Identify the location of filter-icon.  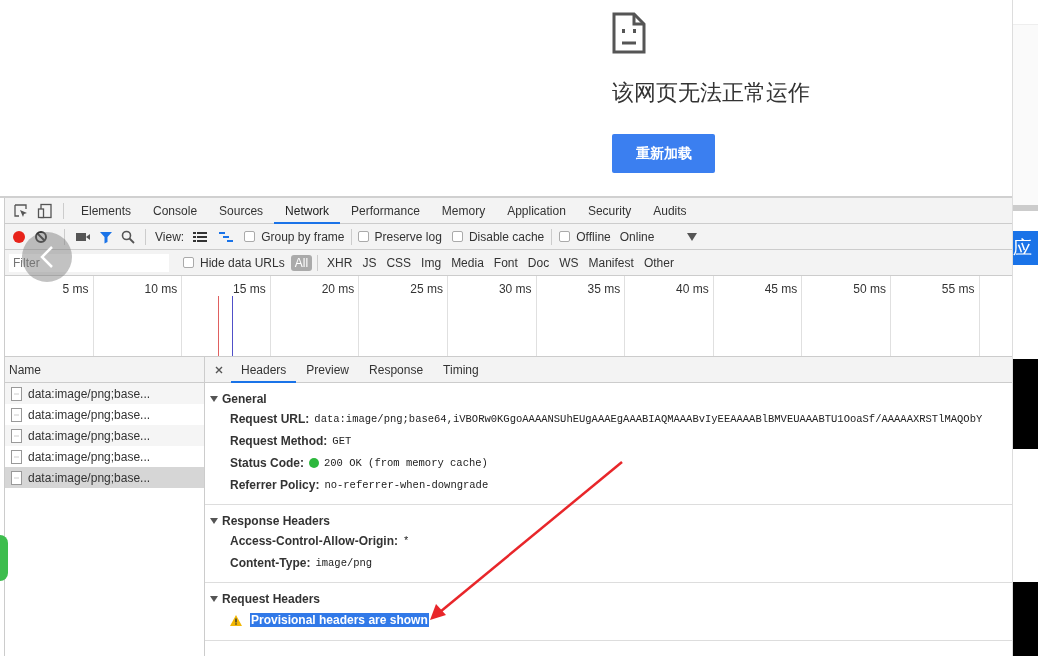
(106, 236).